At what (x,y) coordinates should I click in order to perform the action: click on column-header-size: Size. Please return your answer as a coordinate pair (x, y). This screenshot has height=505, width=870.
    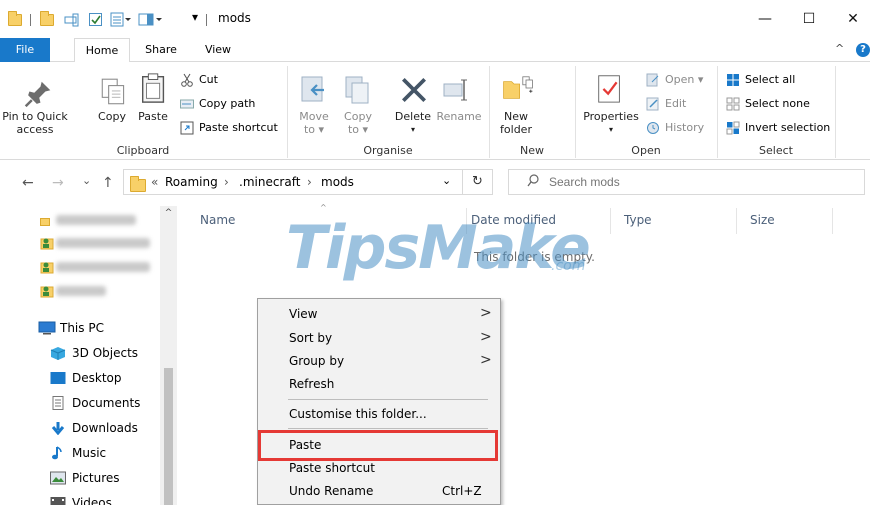
    Looking at the image, I should click on (762, 220).